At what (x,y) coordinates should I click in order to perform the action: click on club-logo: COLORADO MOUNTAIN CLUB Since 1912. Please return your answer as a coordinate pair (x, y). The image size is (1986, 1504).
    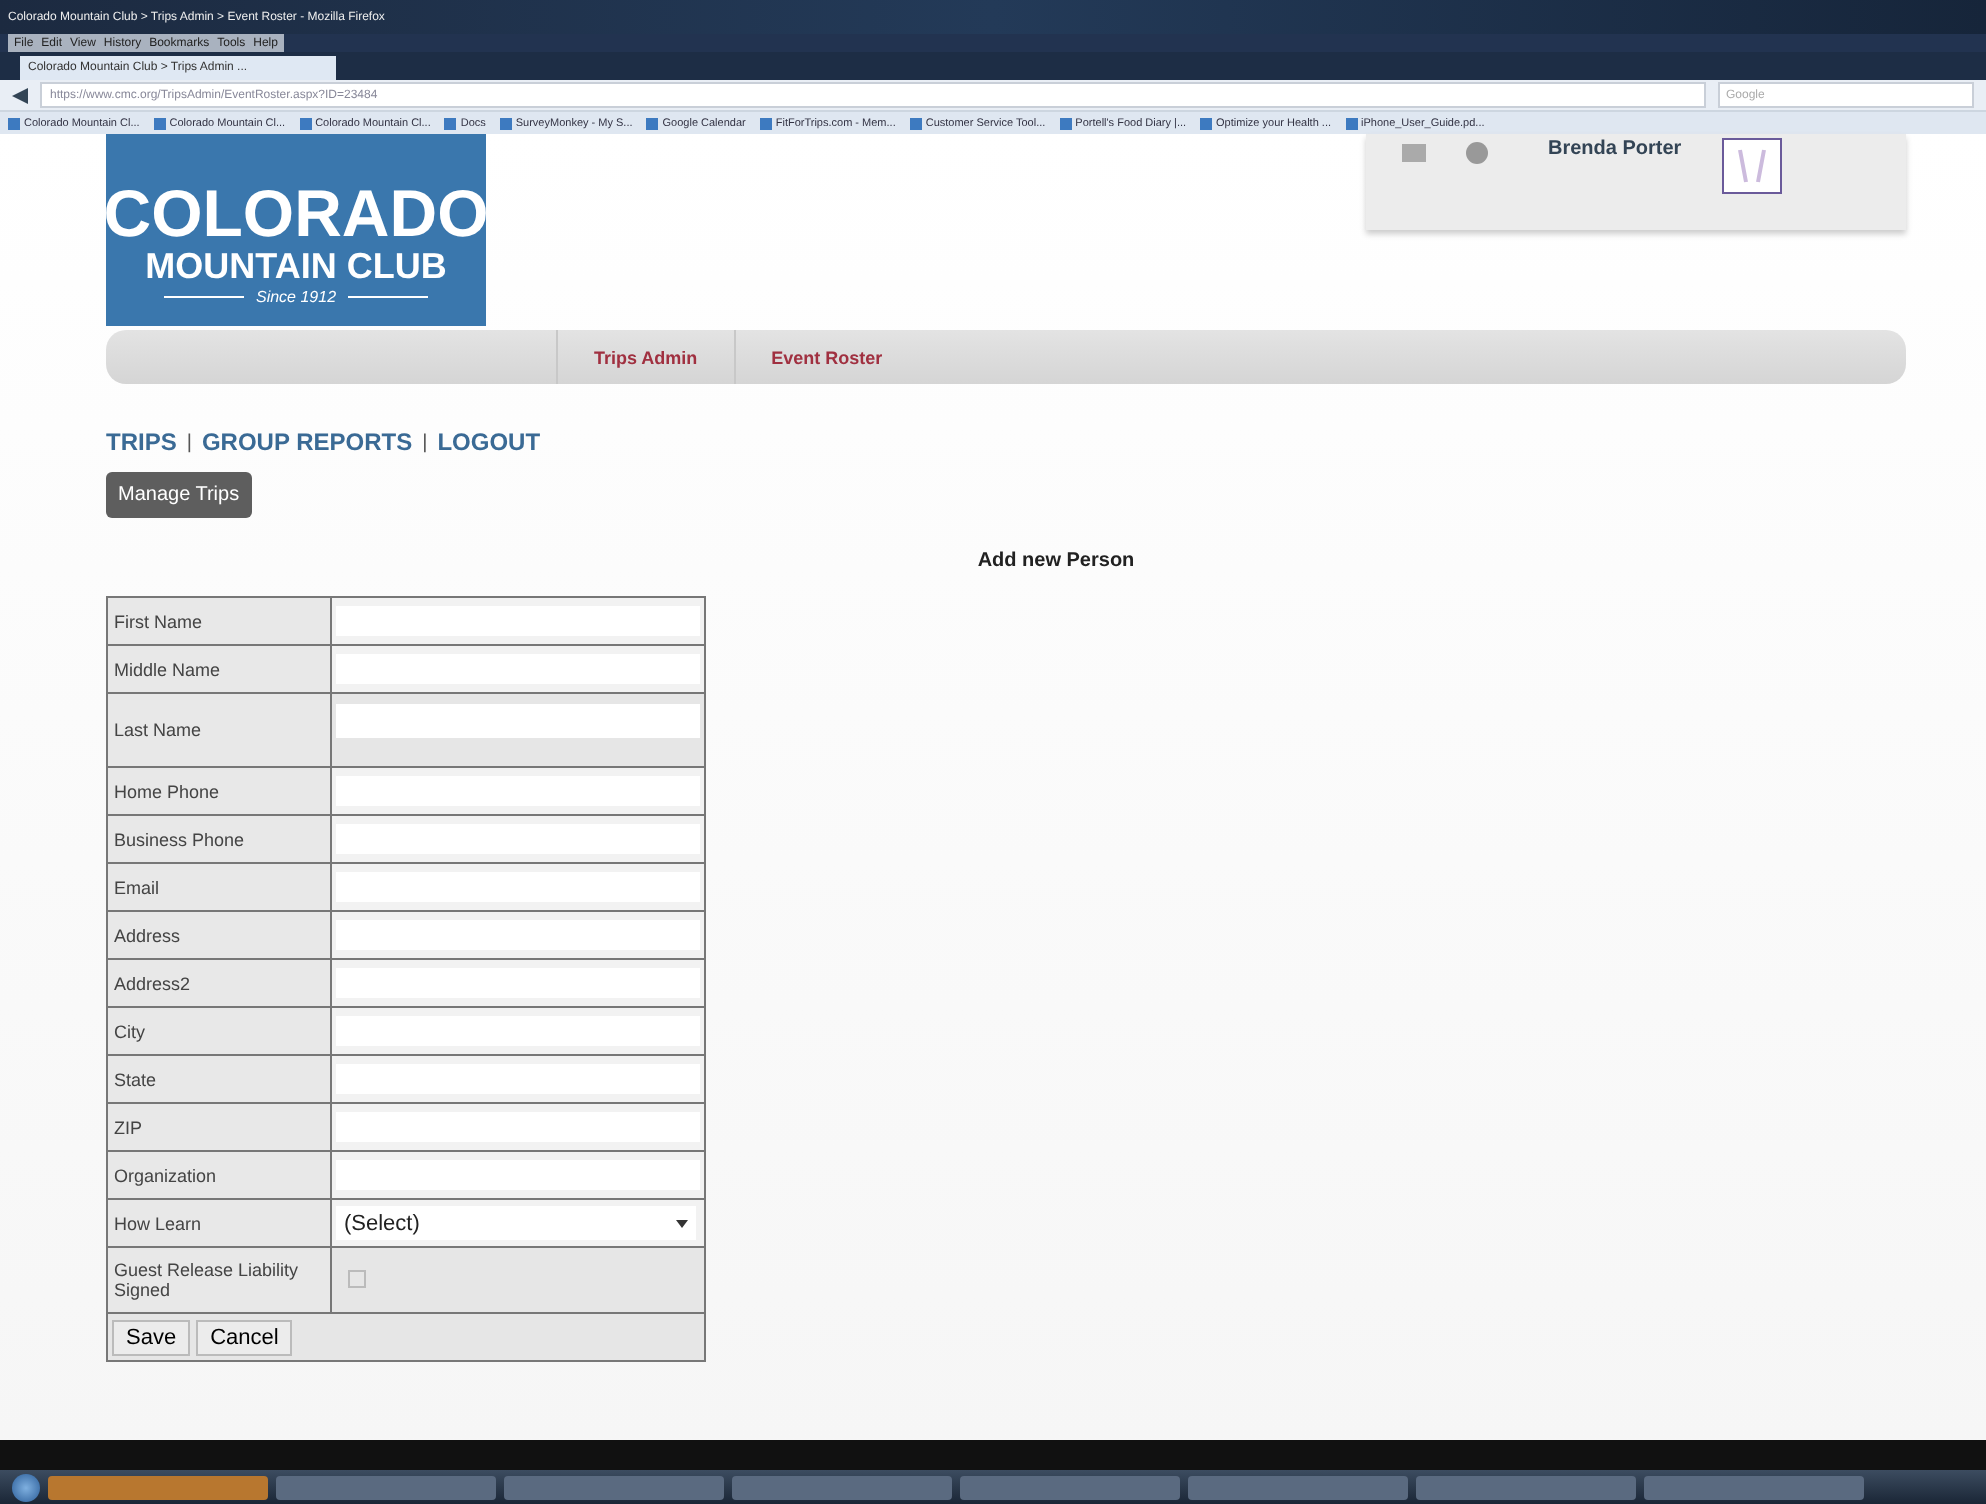
    Looking at the image, I should click on (296, 230).